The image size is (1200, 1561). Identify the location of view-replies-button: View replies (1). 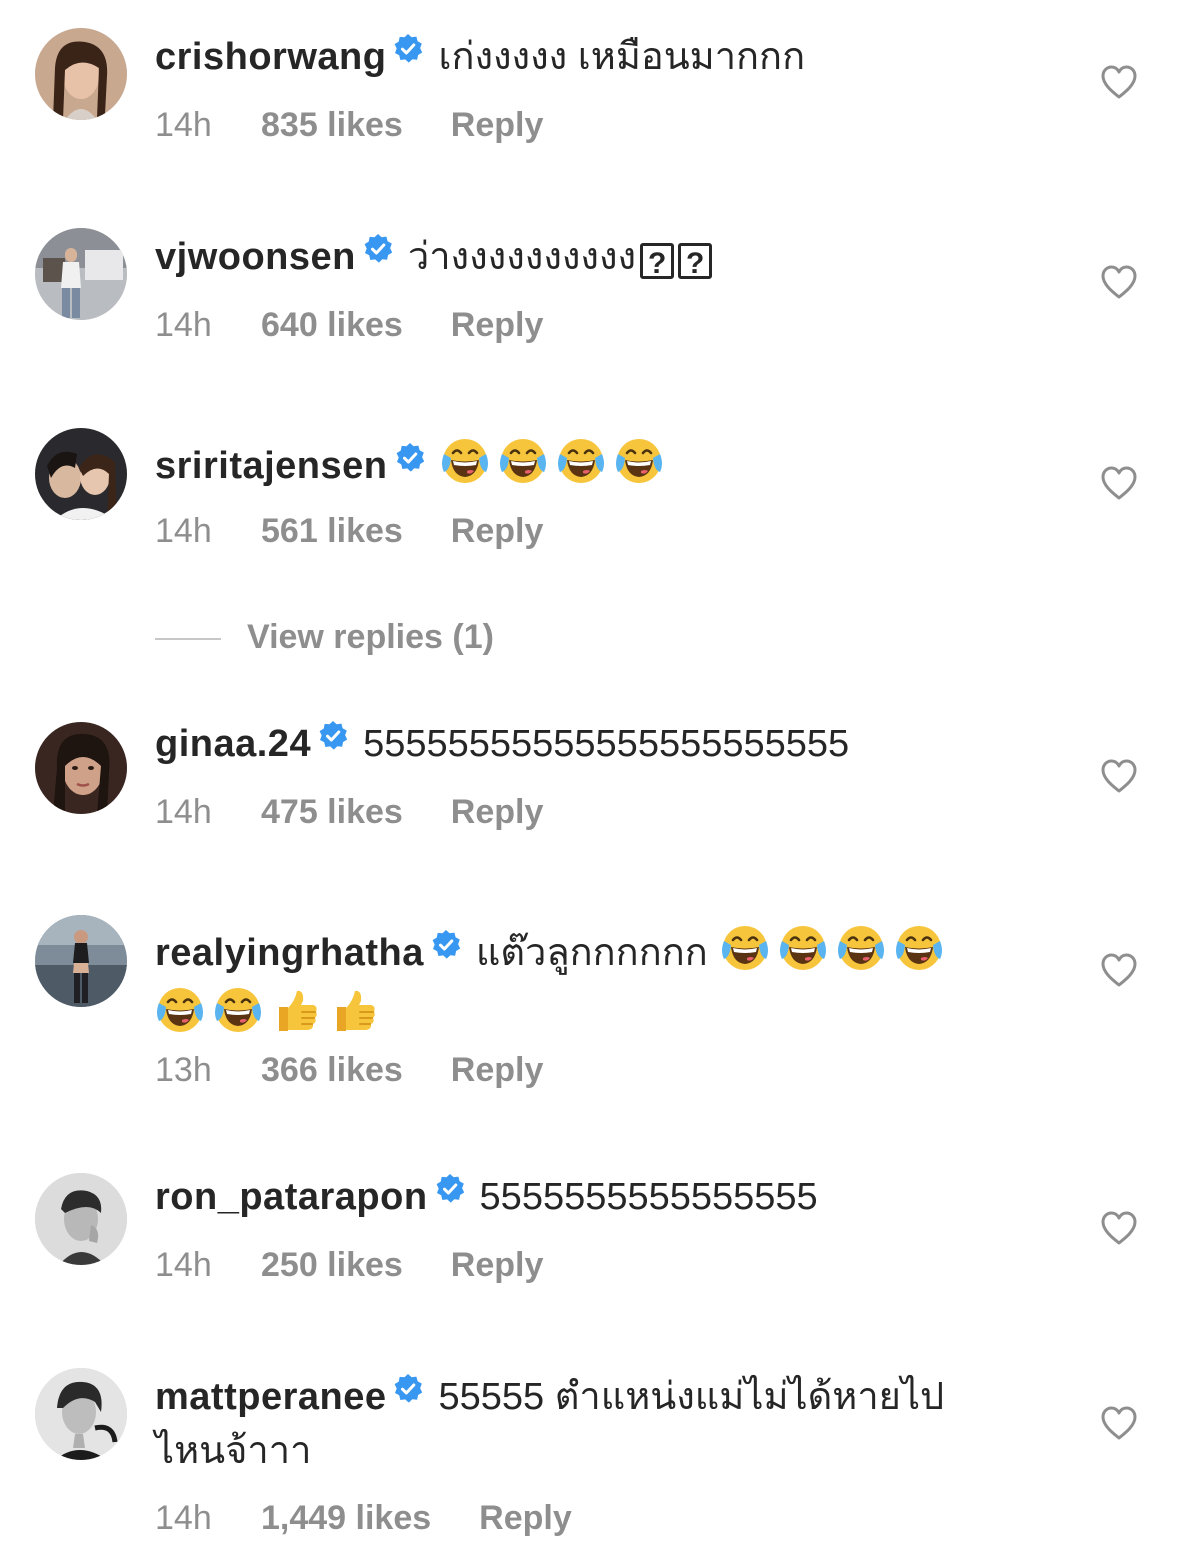
(324, 637).